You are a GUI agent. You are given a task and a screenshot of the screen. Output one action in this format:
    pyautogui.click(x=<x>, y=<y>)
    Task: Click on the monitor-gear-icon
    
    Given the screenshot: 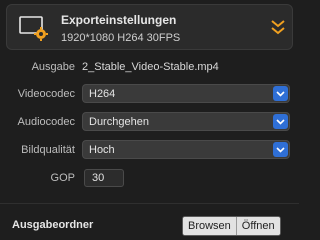 What is the action you would take?
    pyautogui.click(x=33, y=28)
    